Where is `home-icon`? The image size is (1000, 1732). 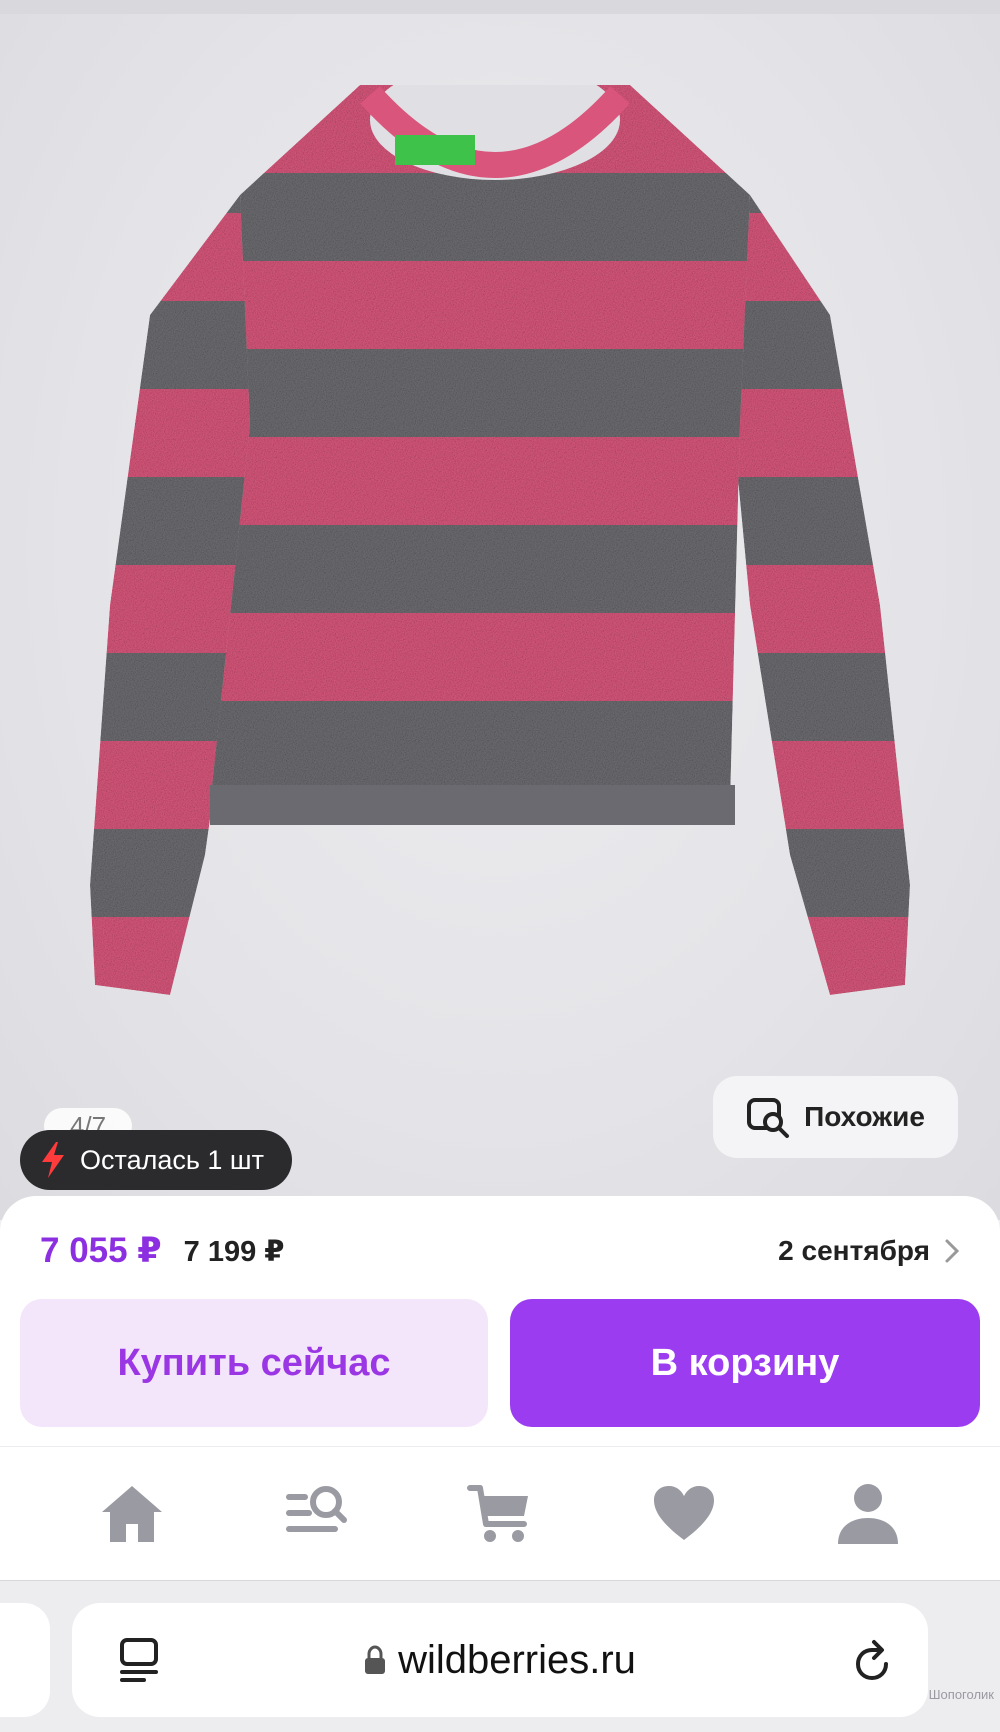 home-icon is located at coordinates (132, 1513).